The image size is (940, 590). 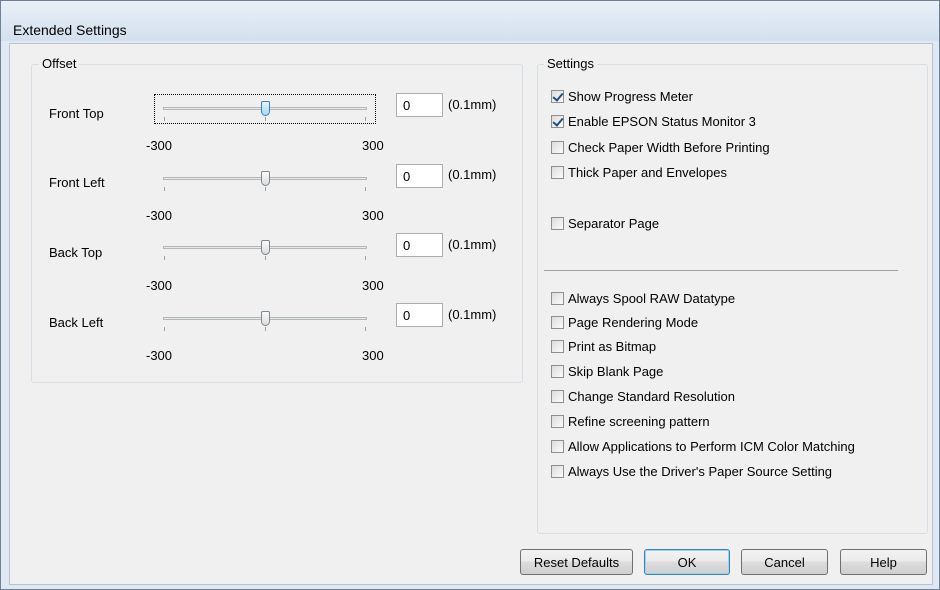 What do you see at coordinates (419, 245) in the screenshot?
I see `back-top-input` at bounding box center [419, 245].